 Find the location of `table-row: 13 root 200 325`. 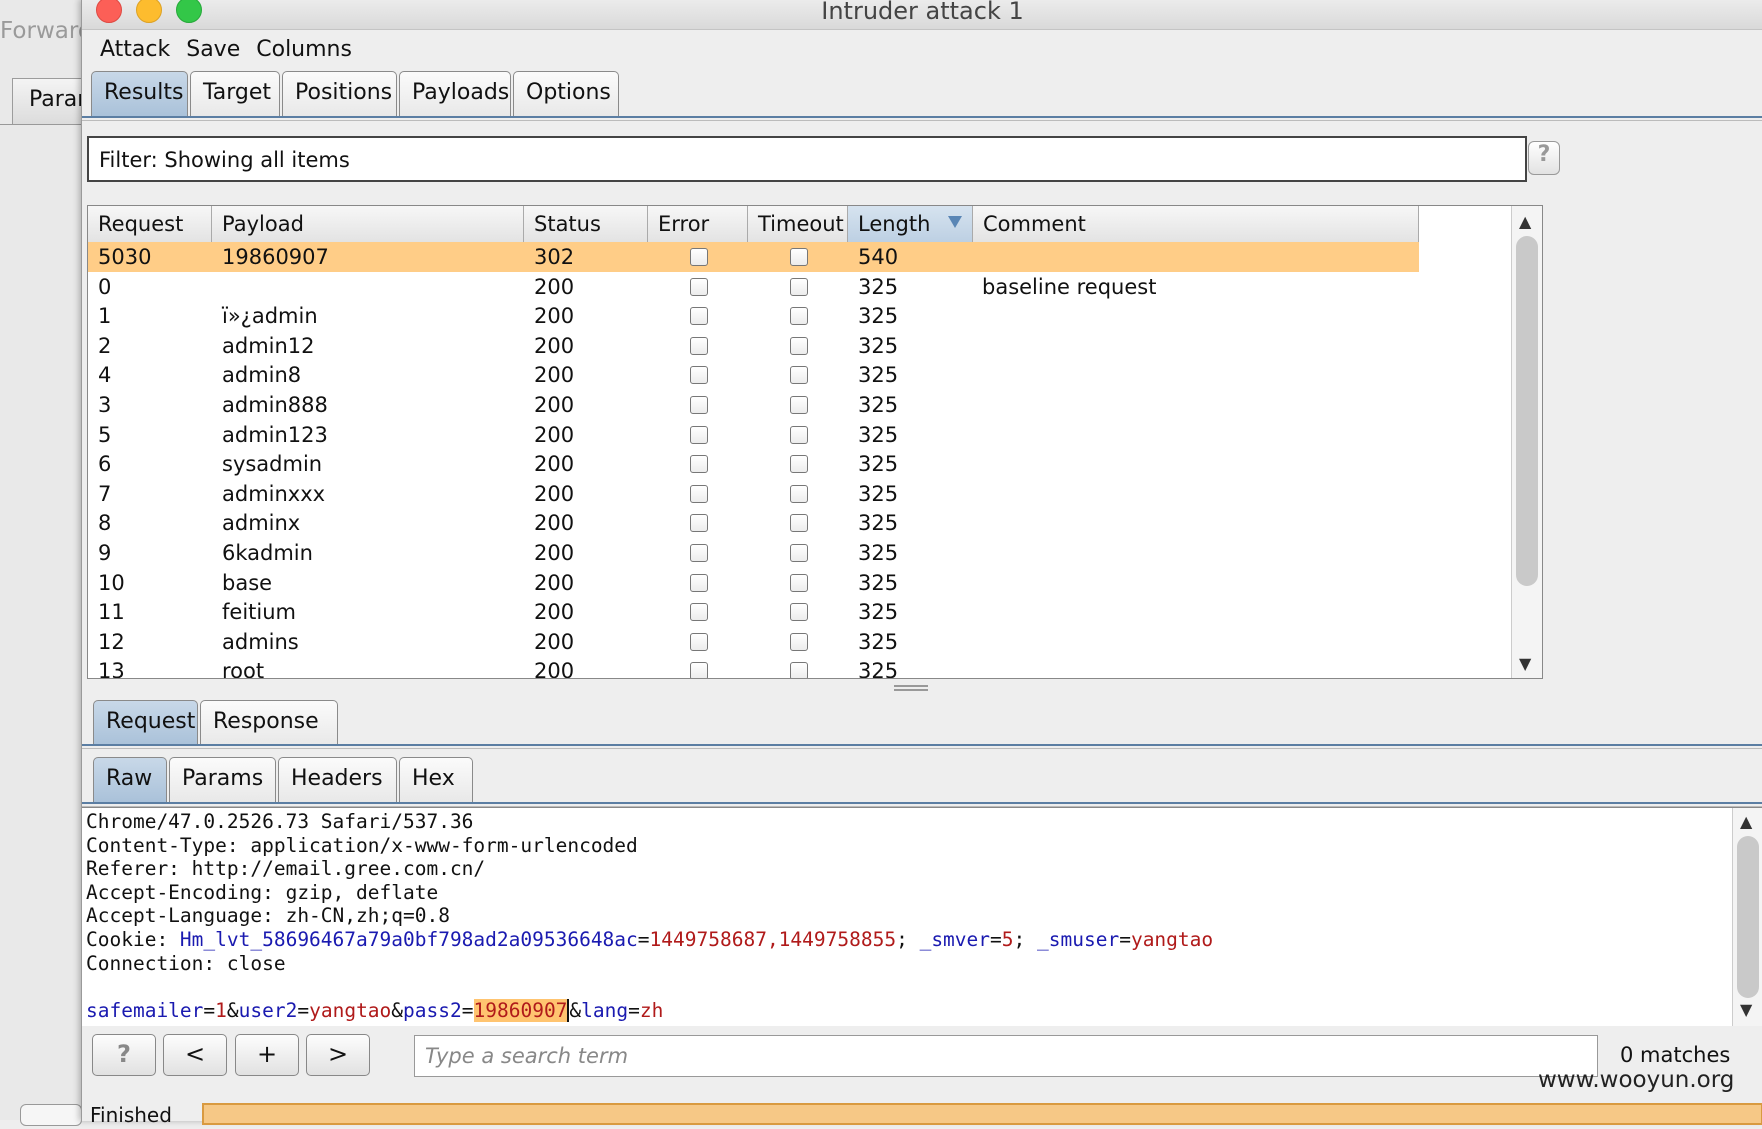

table-row: 13 root 200 325 is located at coordinates (753, 667).